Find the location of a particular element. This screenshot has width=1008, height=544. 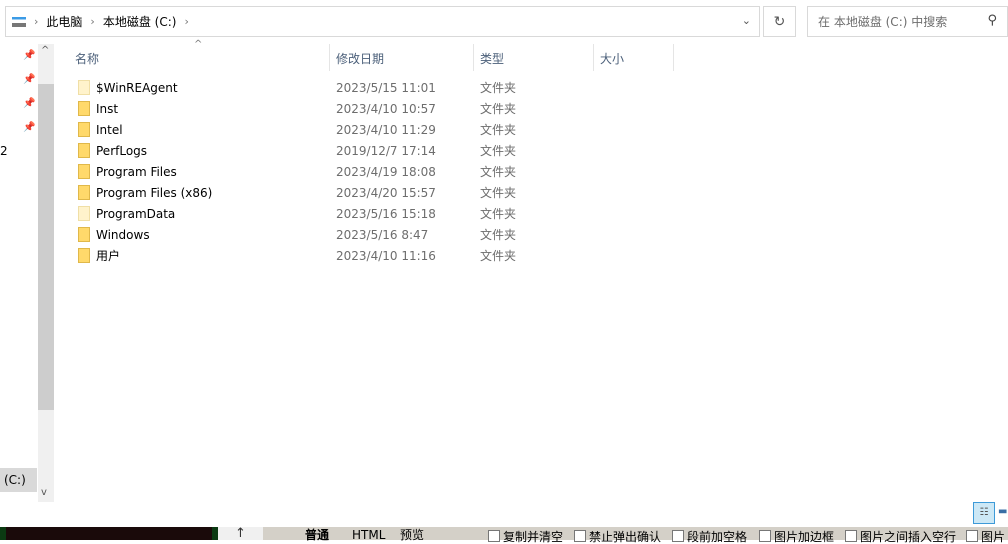

breadcrumb-c-drive: 本地磁盘 (C:) is located at coordinates (140, 21).